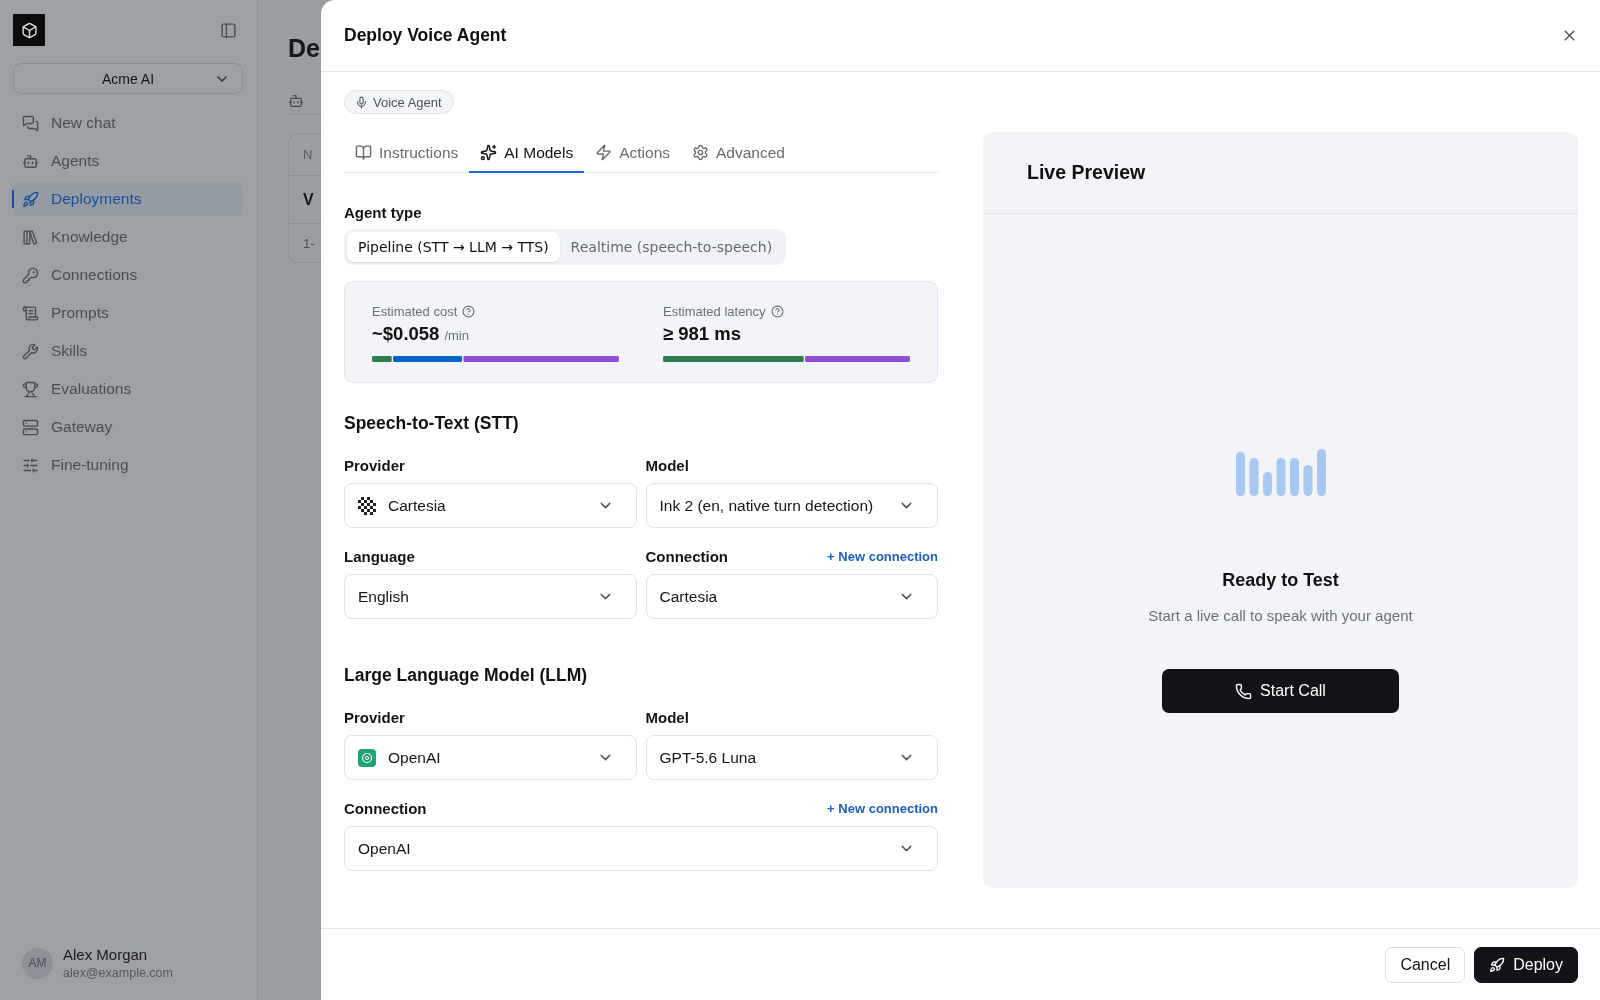  I want to click on sidebar-item-label: Gateway, so click(82, 427).